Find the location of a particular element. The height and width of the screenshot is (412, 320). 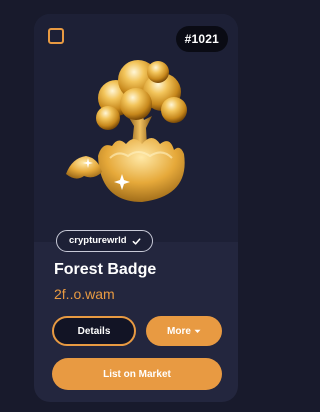

creator-pill: crypturewrld is located at coordinates (104, 241).